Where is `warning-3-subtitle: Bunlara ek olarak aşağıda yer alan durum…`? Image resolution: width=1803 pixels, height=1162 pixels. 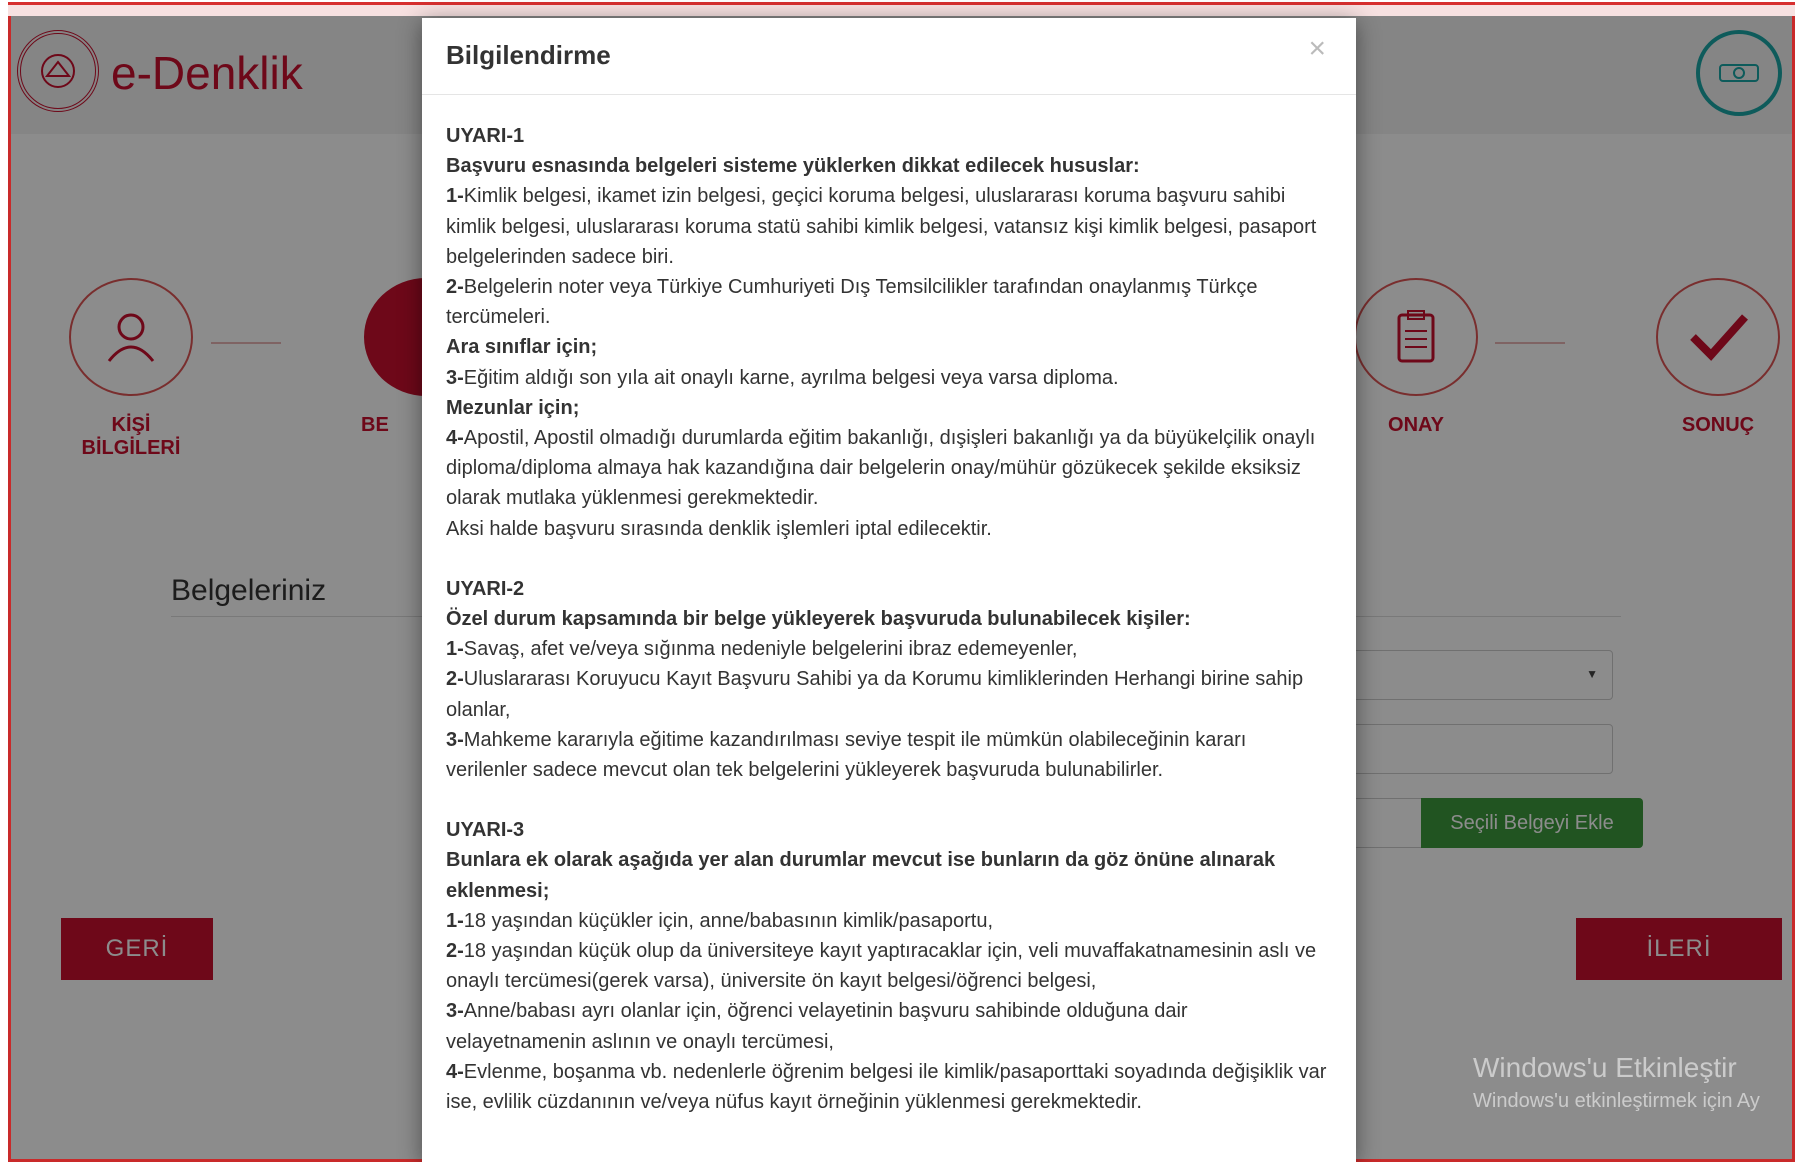
warning-3-subtitle: Bunlara ek olarak aşağıda yer alan durum… is located at coordinates (861, 875).